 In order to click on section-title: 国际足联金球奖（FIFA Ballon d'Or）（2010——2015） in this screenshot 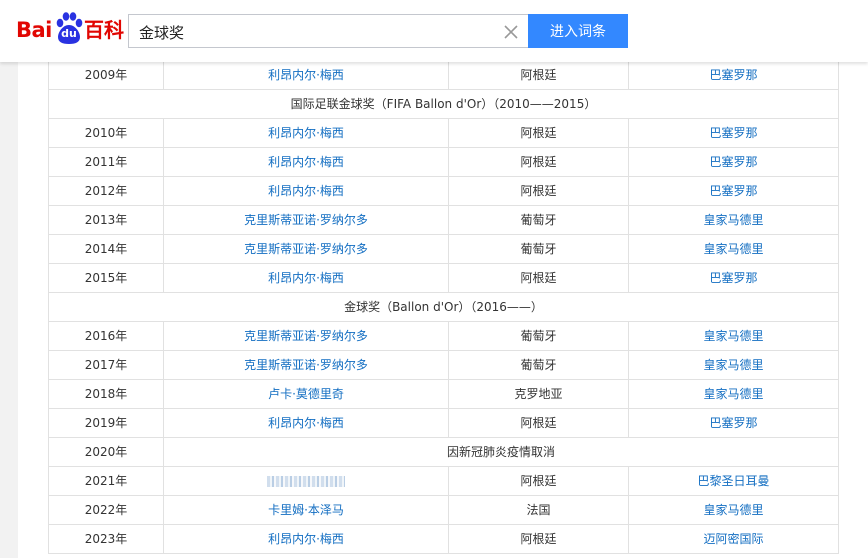, I will do `click(443, 104)`.